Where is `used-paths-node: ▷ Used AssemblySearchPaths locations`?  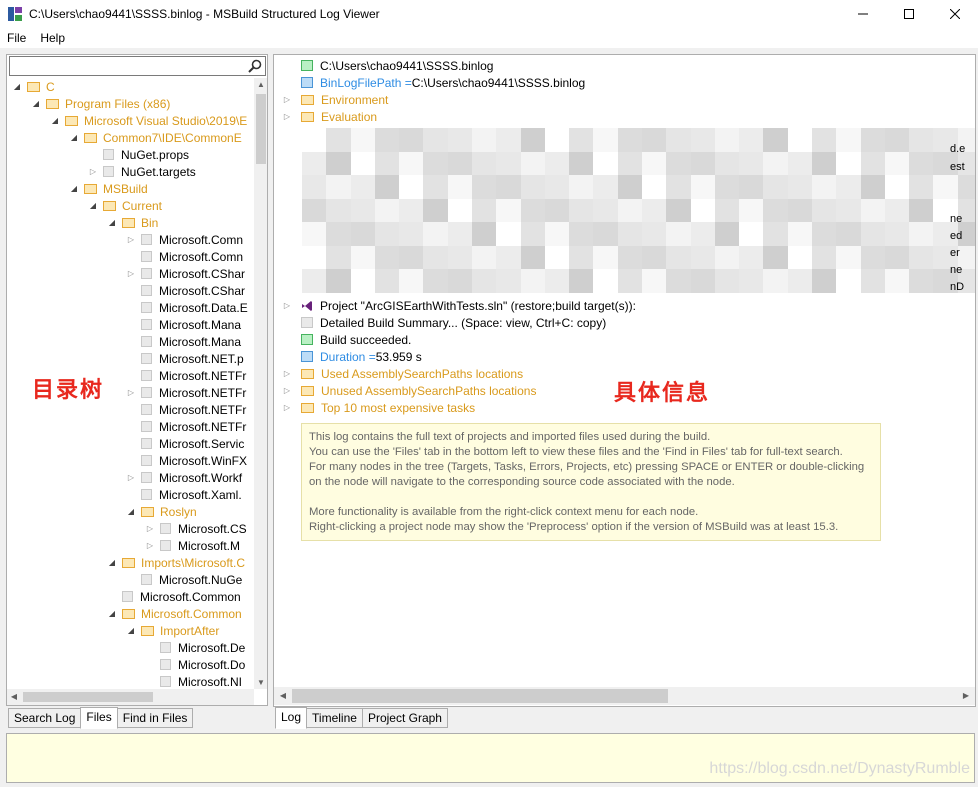
used-paths-node: ▷ Used AssemblySearchPaths locations is located at coordinates (402, 373).